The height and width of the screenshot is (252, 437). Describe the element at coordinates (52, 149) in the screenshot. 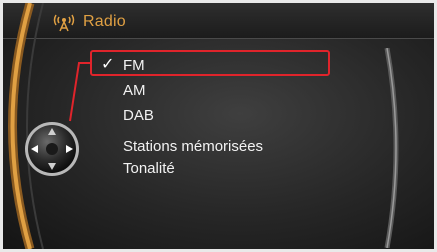

I see `idrive-controller-icon` at that location.